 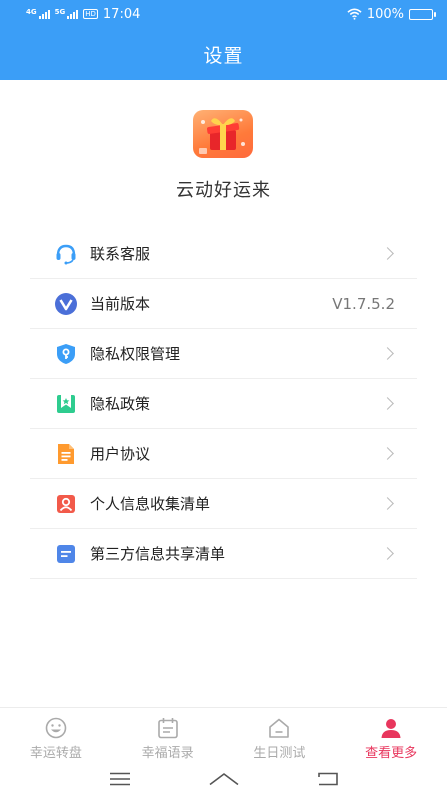 What do you see at coordinates (223, 454) in the screenshot?
I see `menu-item-user-agreement: 用户协议` at bounding box center [223, 454].